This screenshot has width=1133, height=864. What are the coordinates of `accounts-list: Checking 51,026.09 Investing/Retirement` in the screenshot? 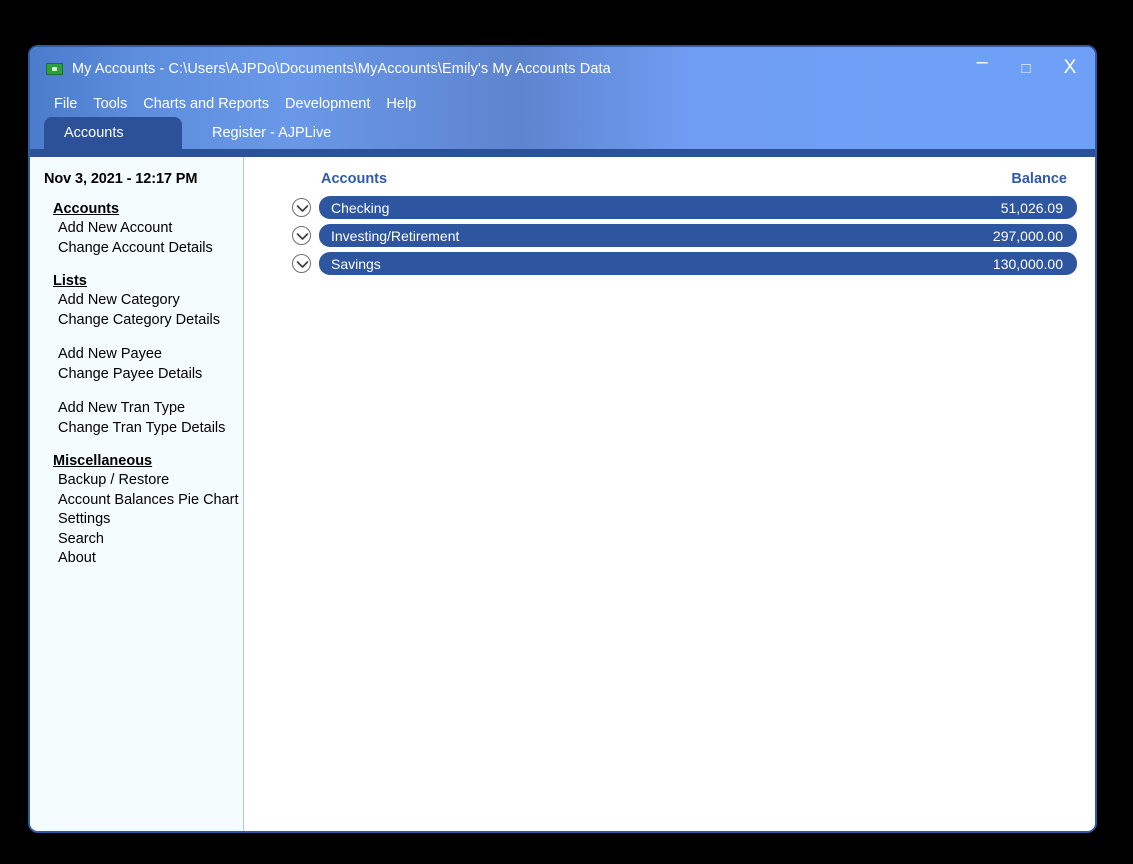 It's located at (684, 235).